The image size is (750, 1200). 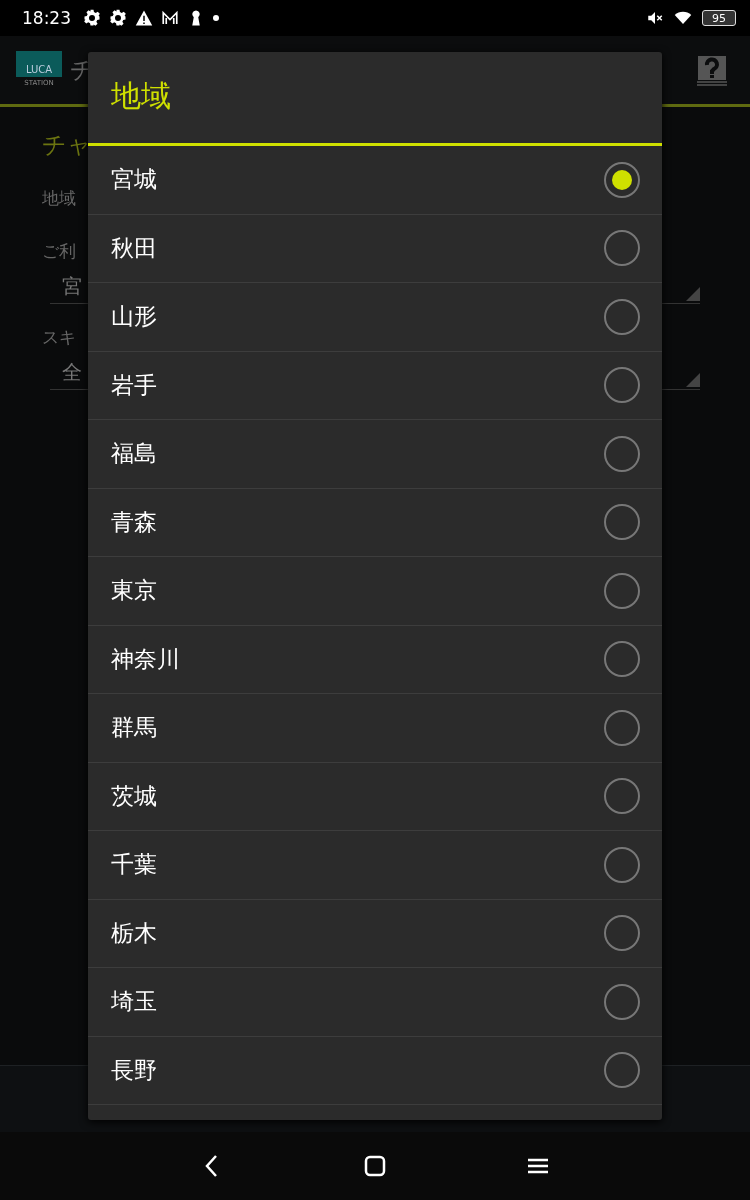 I want to click on dot-icon, so click(x=216, y=18).